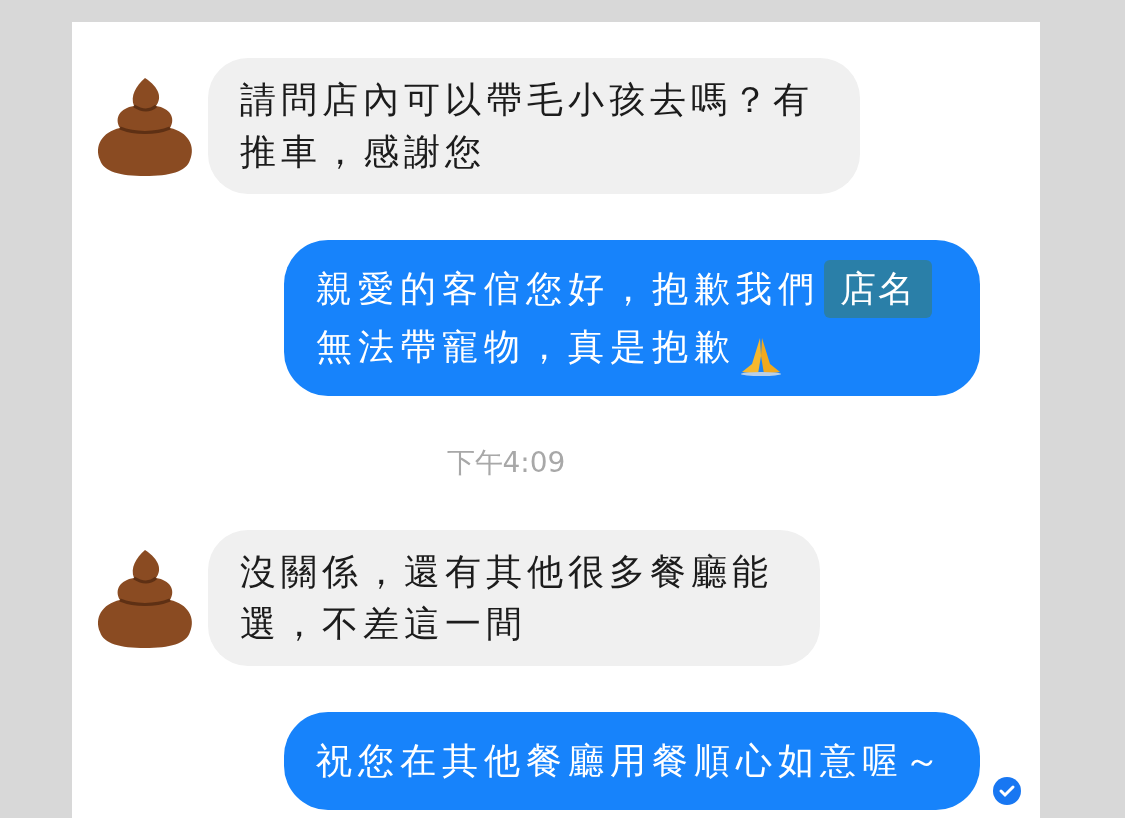 The height and width of the screenshot is (818, 1125). What do you see at coordinates (632, 318) in the screenshot?
I see `outgoing-message: 親愛的客倌您好，抱歉我們 店名 無法帶寵物，真是抱歉` at bounding box center [632, 318].